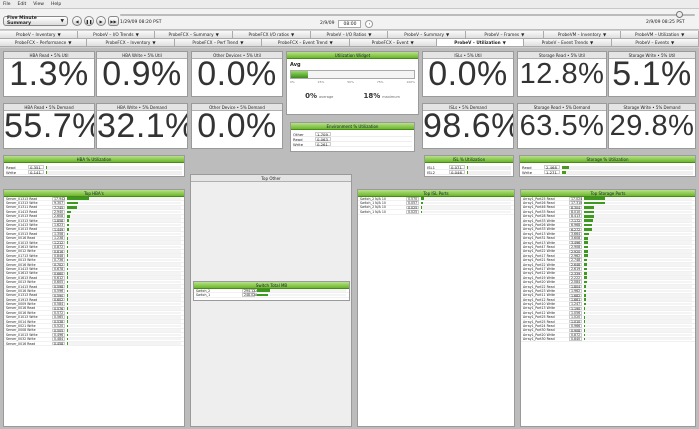 This screenshot has width=699, height=429. I want to click on kpi-value: 1.3%, so click(49, 74).